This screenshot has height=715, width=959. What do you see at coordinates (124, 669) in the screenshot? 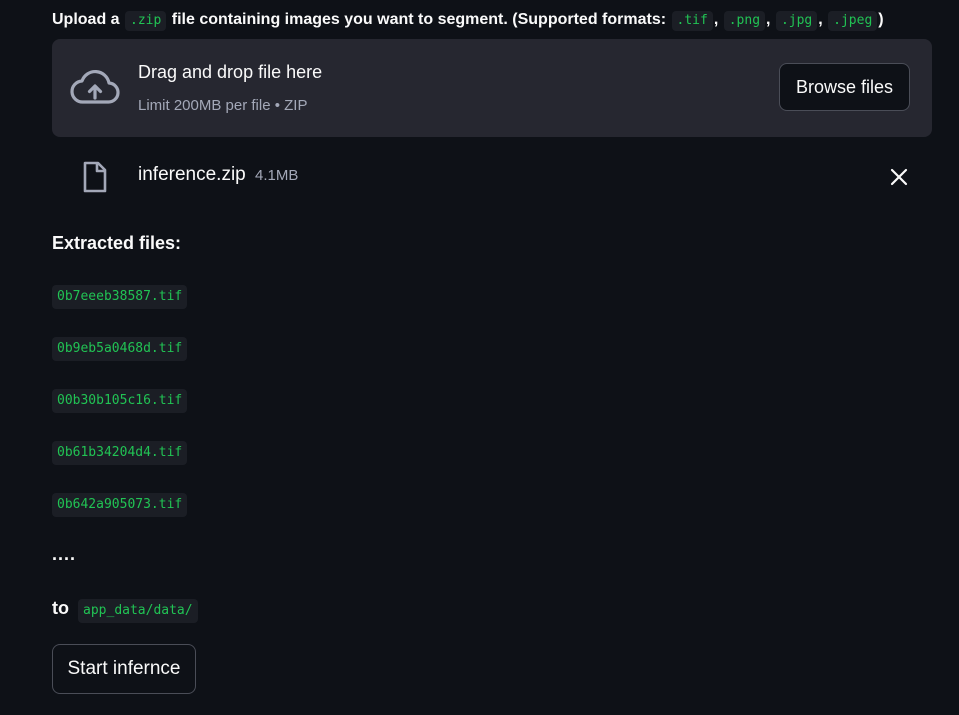
I see `start-inference-button: Start infernce` at bounding box center [124, 669].